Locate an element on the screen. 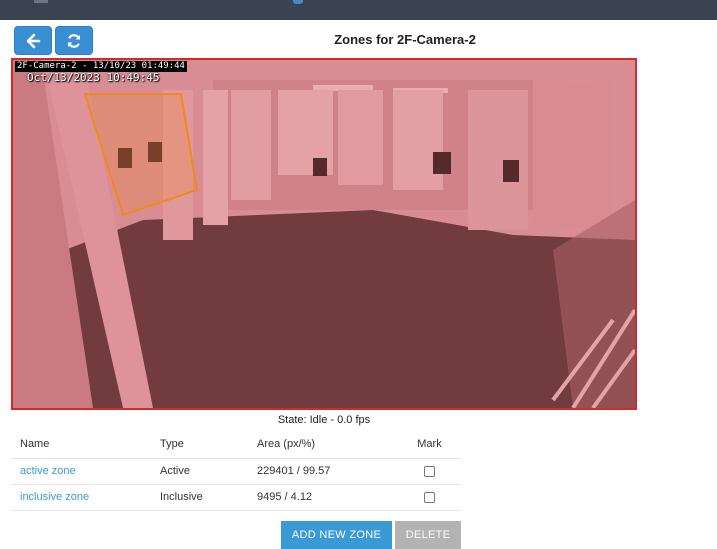  add-new-zone-button: ADD NEW ZONE is located at coordinates (336, 535).